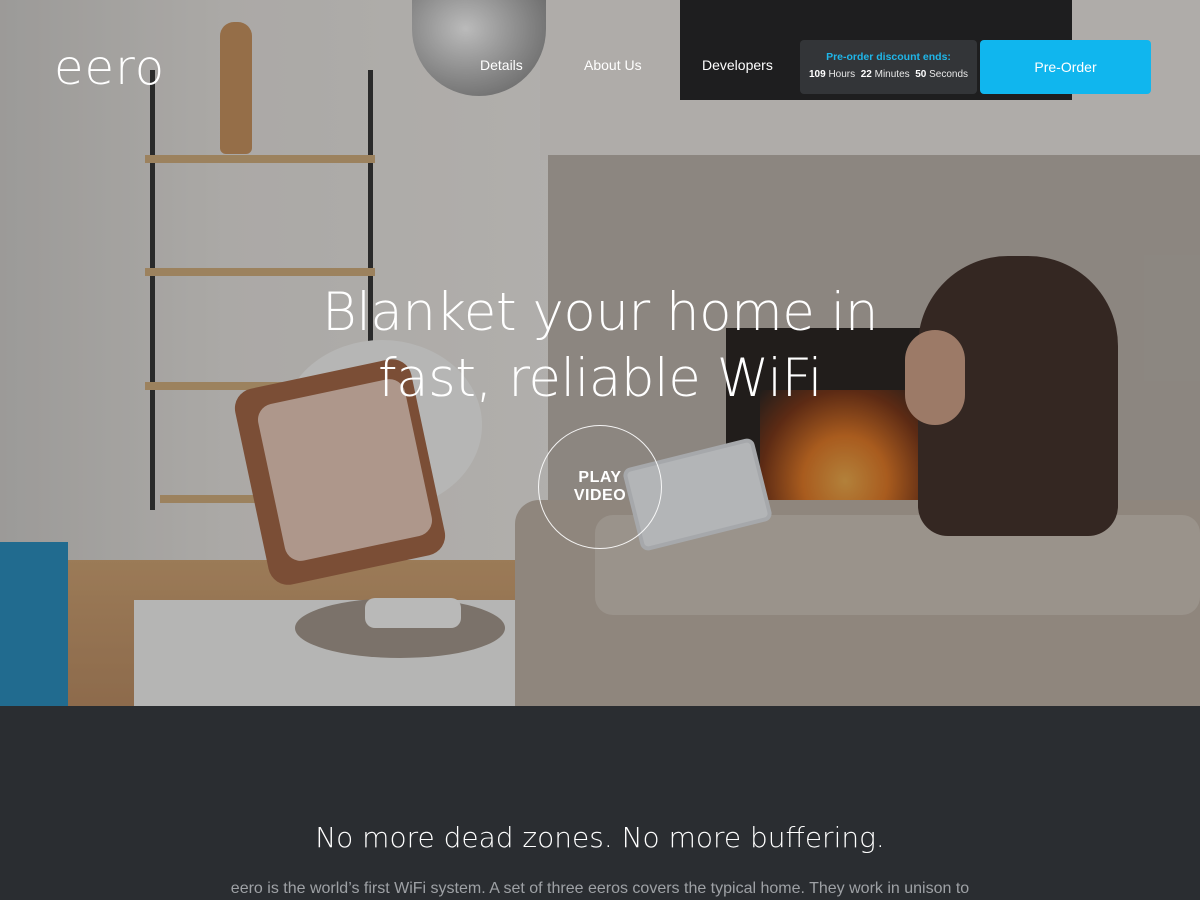 The width and height of the screenshot is (1200, 900). Describe the element at coordinates (109, 68) in the screenshot. I see `eero-logo: eero` at that location.